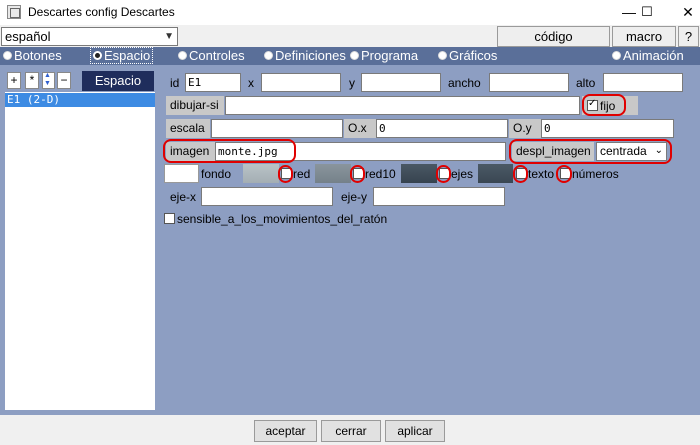 This screenshot has width=700, height=445. What do you see at coordinates (101, 12) in the screenshot?
I see `window-title: Descartes config Descartes` at bounding box center [101, 12].